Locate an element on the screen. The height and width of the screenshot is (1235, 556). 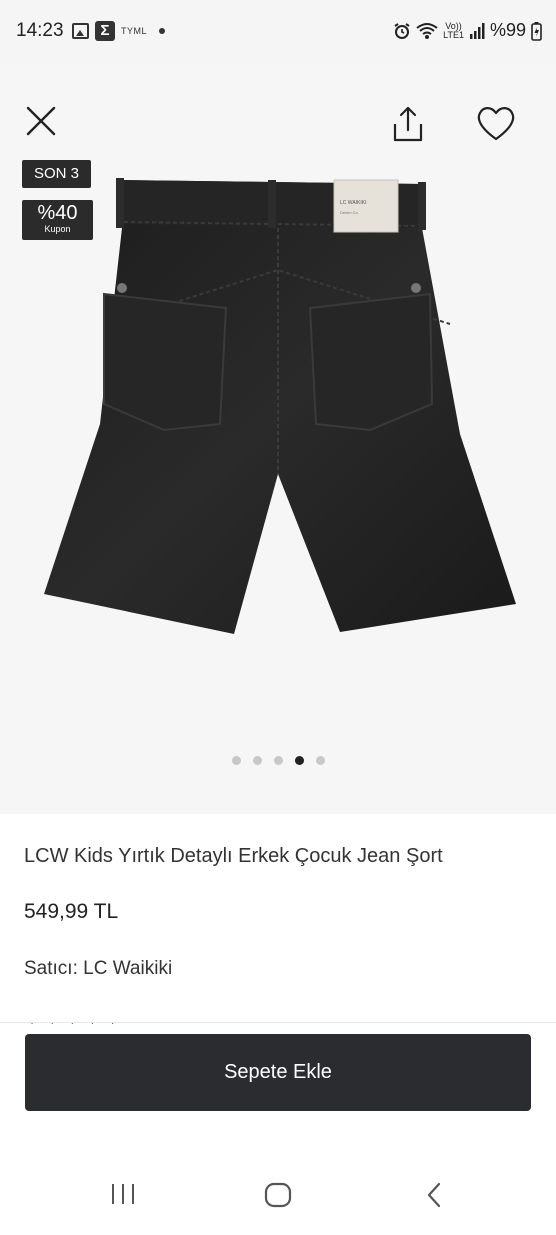
share-icon is located at coordinates (408, 124).